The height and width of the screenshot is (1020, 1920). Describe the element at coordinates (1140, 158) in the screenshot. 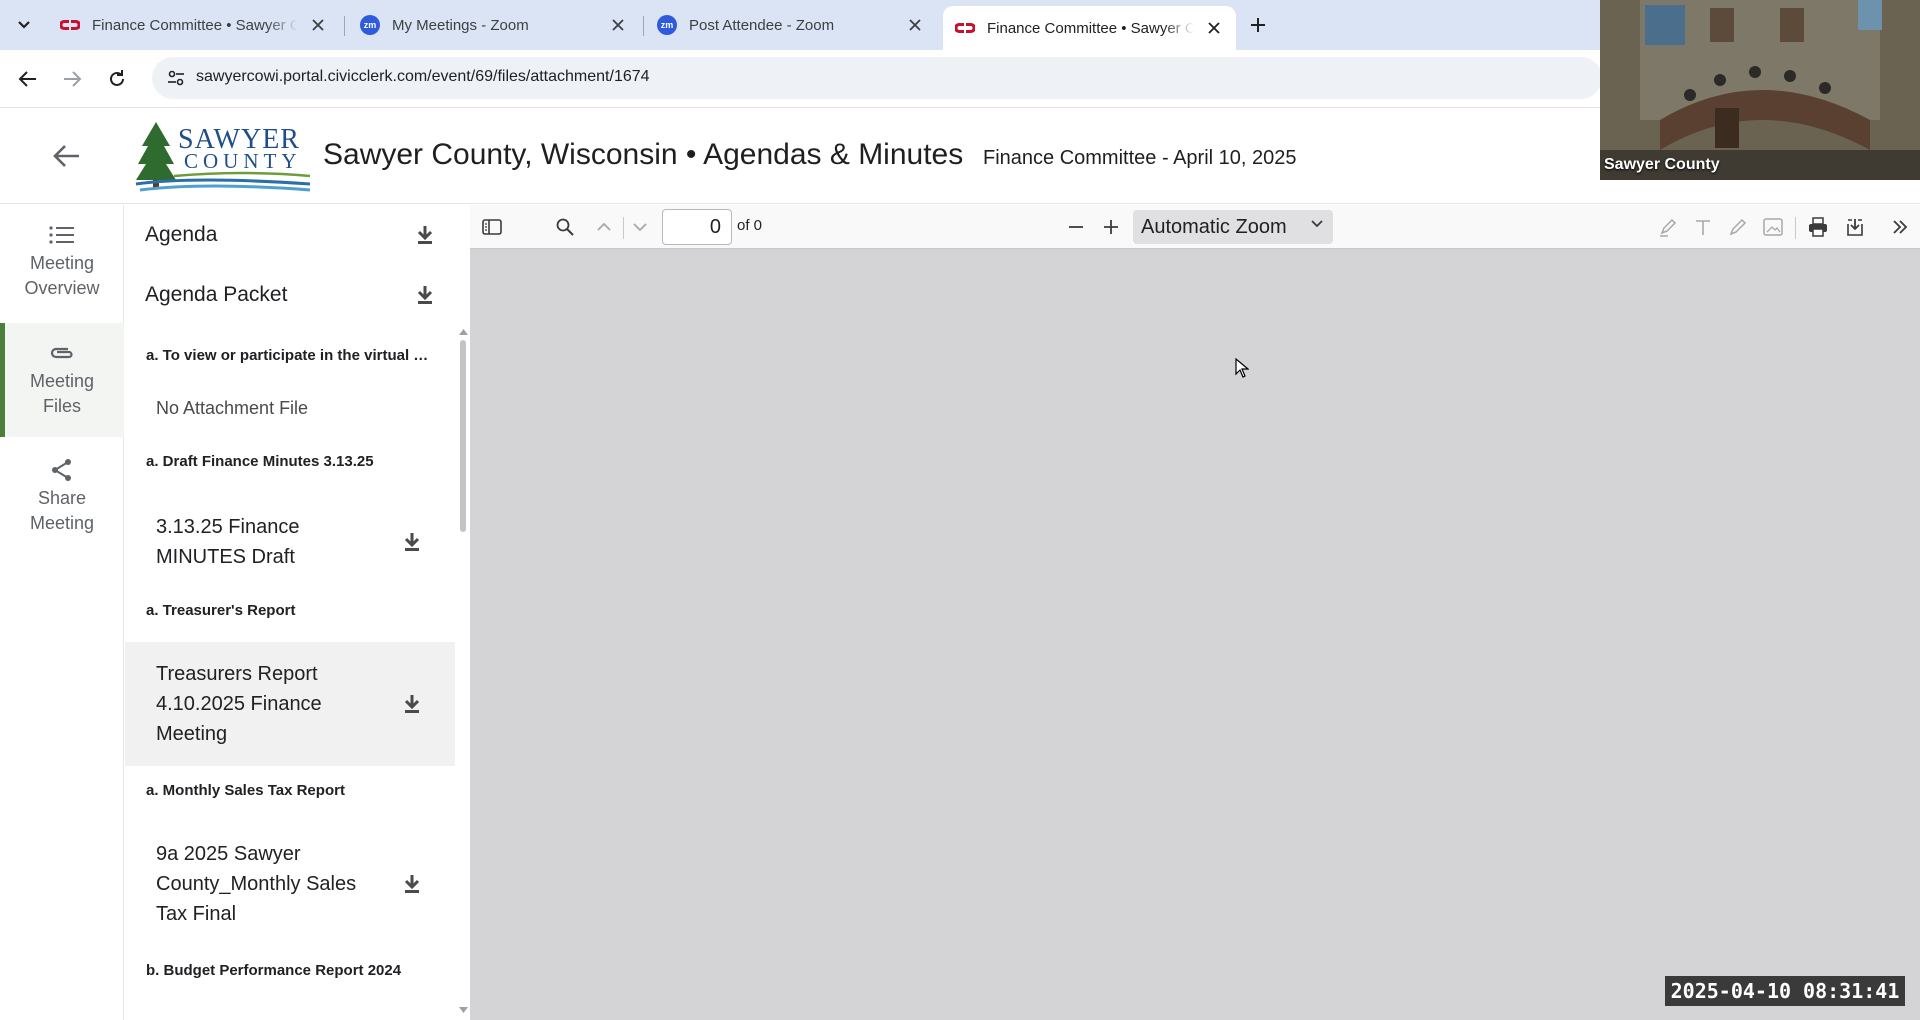

I see `meeting-title: Finance Committee - April 10, 2025` at that location.